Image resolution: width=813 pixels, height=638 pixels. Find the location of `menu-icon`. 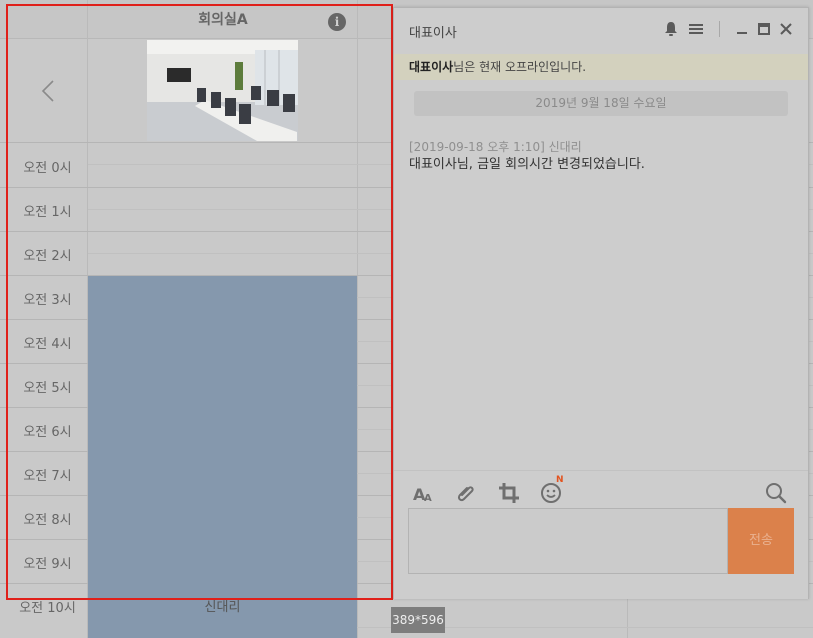

menu-icon is located at coordinates (696, 29).